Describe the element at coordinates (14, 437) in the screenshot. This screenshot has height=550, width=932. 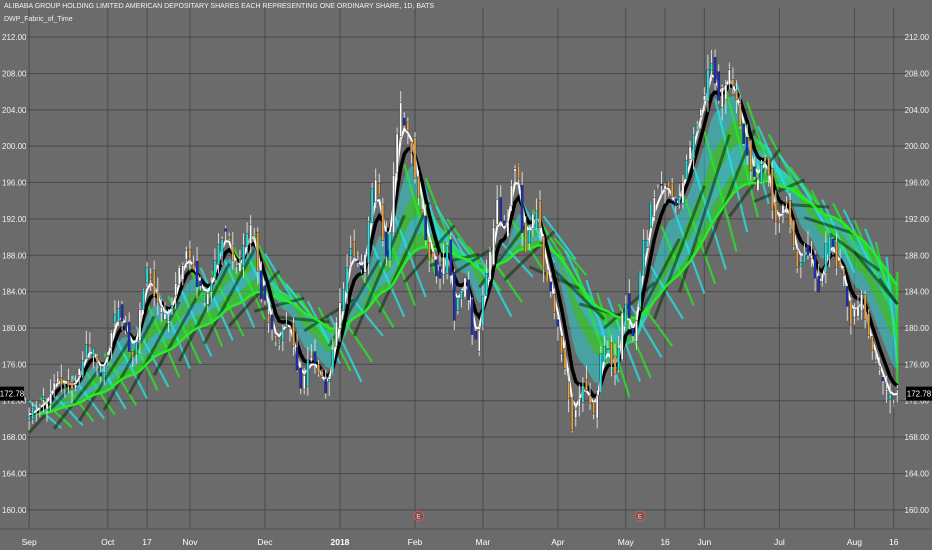
I see `price-tick-left: 168.00` at that location.